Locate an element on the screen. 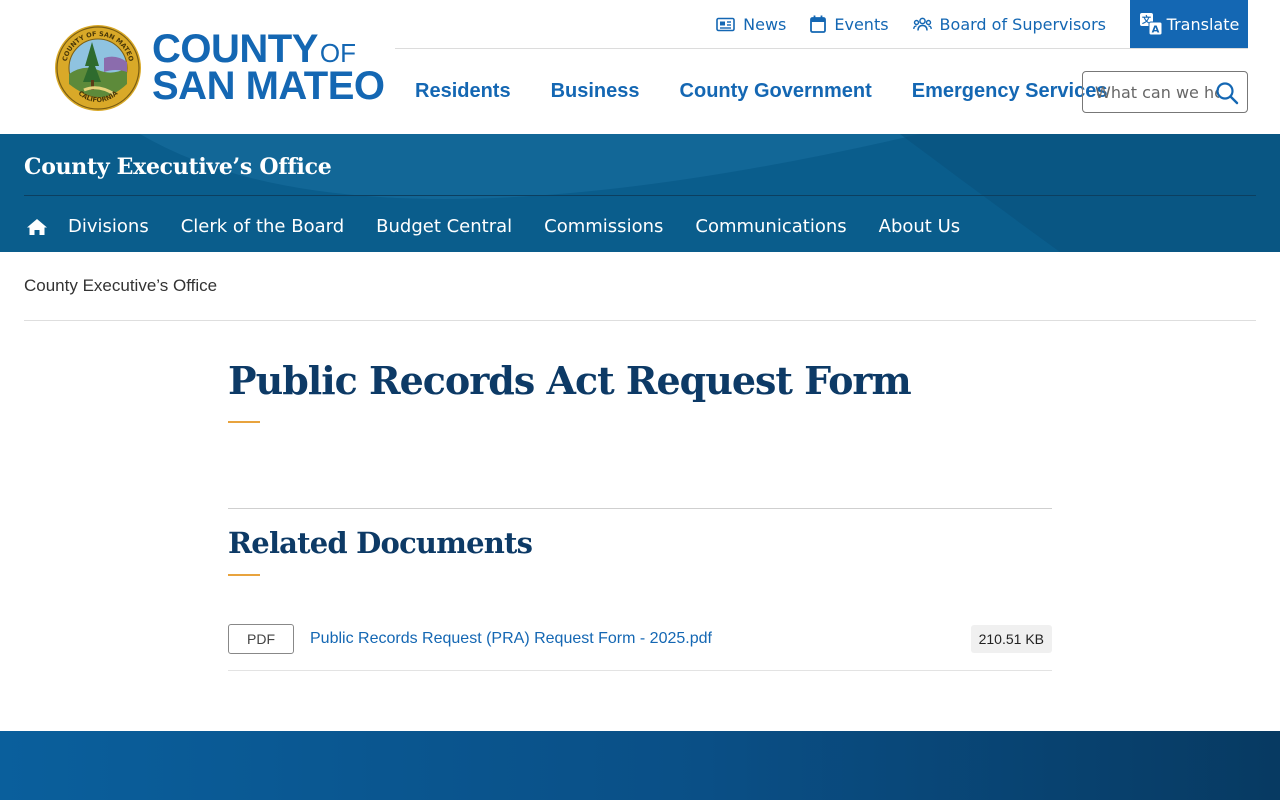 This screenshot has width=1280, height=800. department-divider is located at coordinates (640, 195).